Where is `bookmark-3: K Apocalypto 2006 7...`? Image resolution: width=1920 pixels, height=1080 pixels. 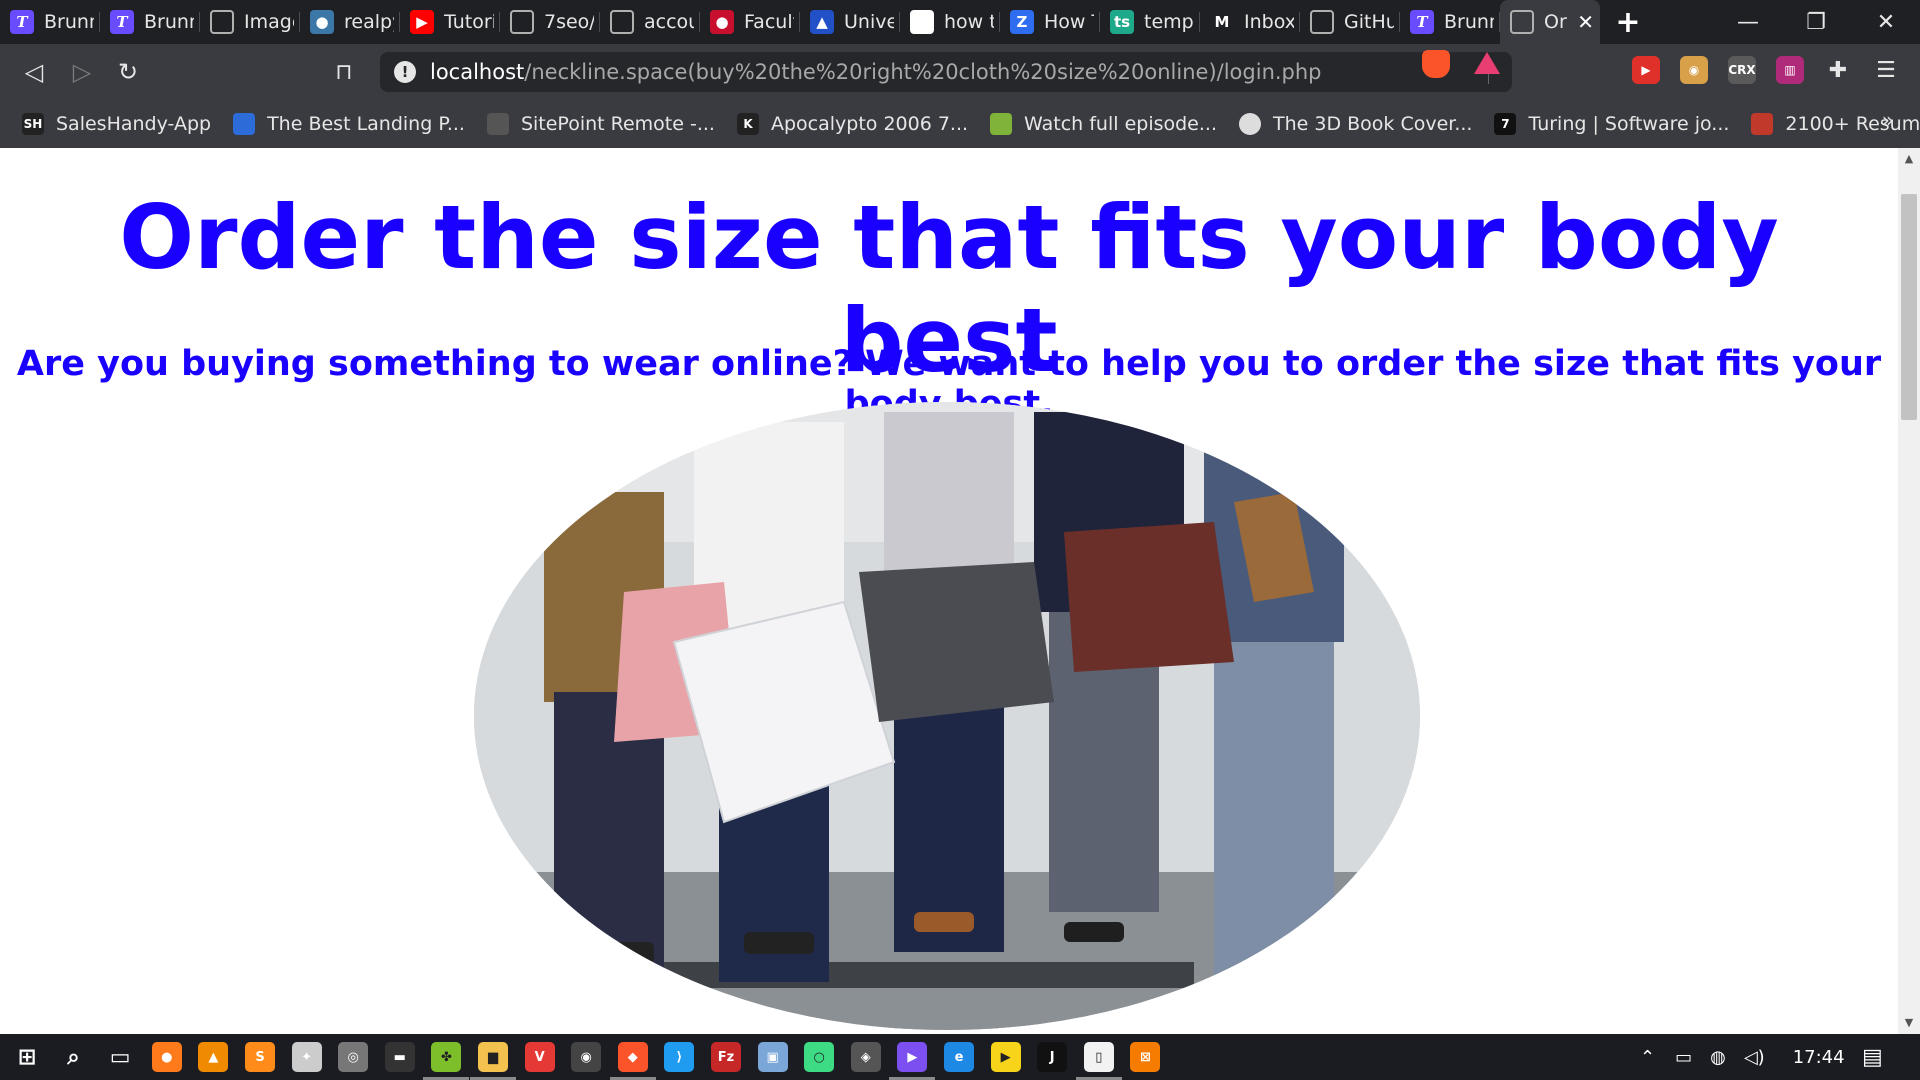 bookmark-3: K Apocalypto 2006 7... is located at coordinates (852, 124).